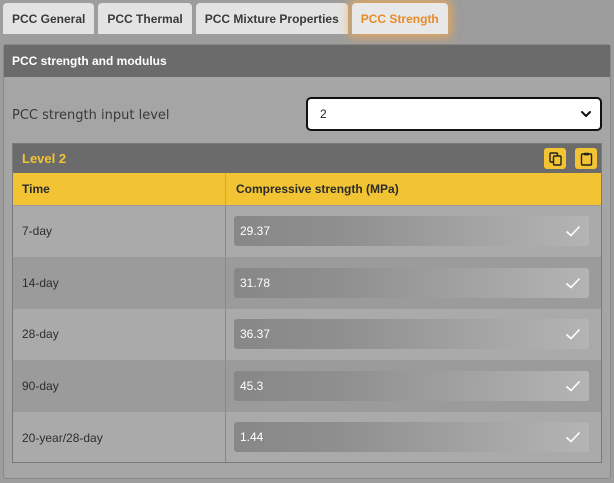  I want to click on input-level-value: 2, so click(323, 114).